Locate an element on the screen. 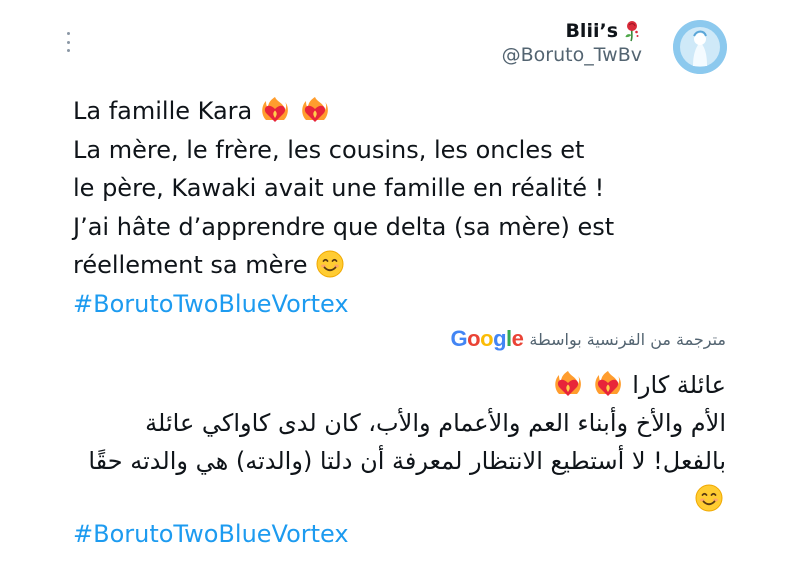  tweet-line: La famille Kara is located at coordinates (163, 111).